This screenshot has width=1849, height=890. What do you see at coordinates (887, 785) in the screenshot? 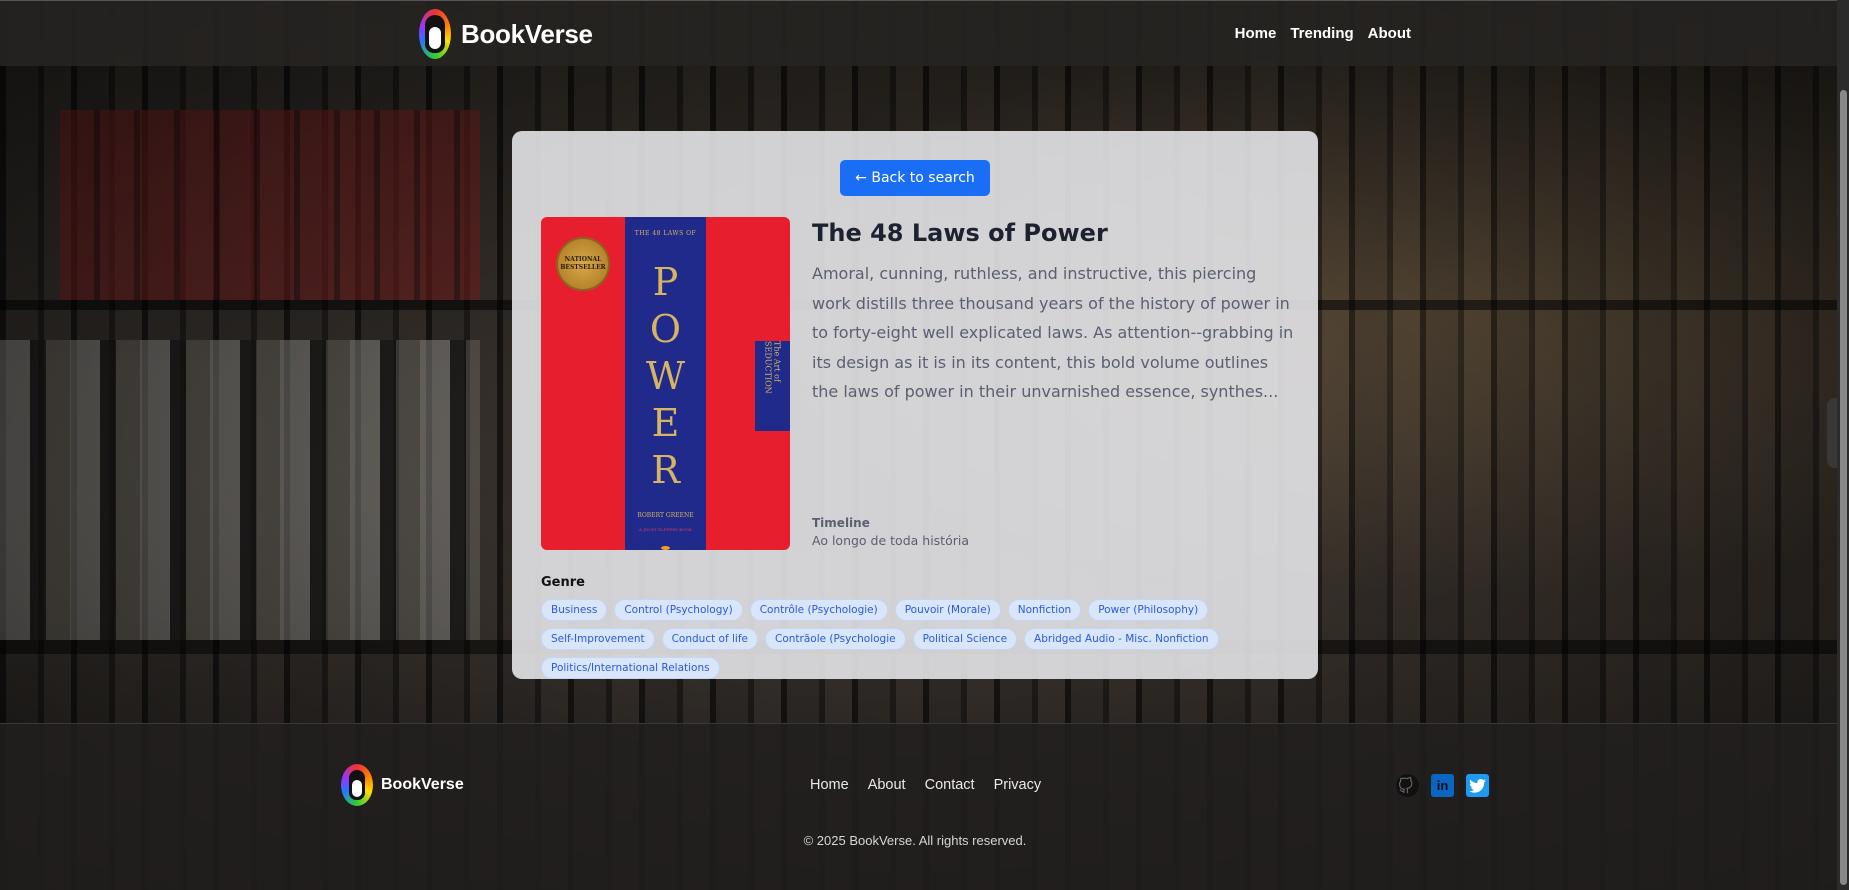
I see `footer-about-link: About` at bounding box center [887, 785].